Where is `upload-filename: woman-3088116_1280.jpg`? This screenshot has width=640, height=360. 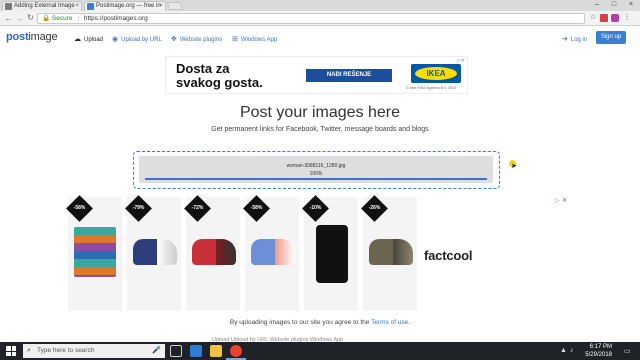
upload-filename: woman-3088116_1280.jpg is located at coordinates (316, 166).